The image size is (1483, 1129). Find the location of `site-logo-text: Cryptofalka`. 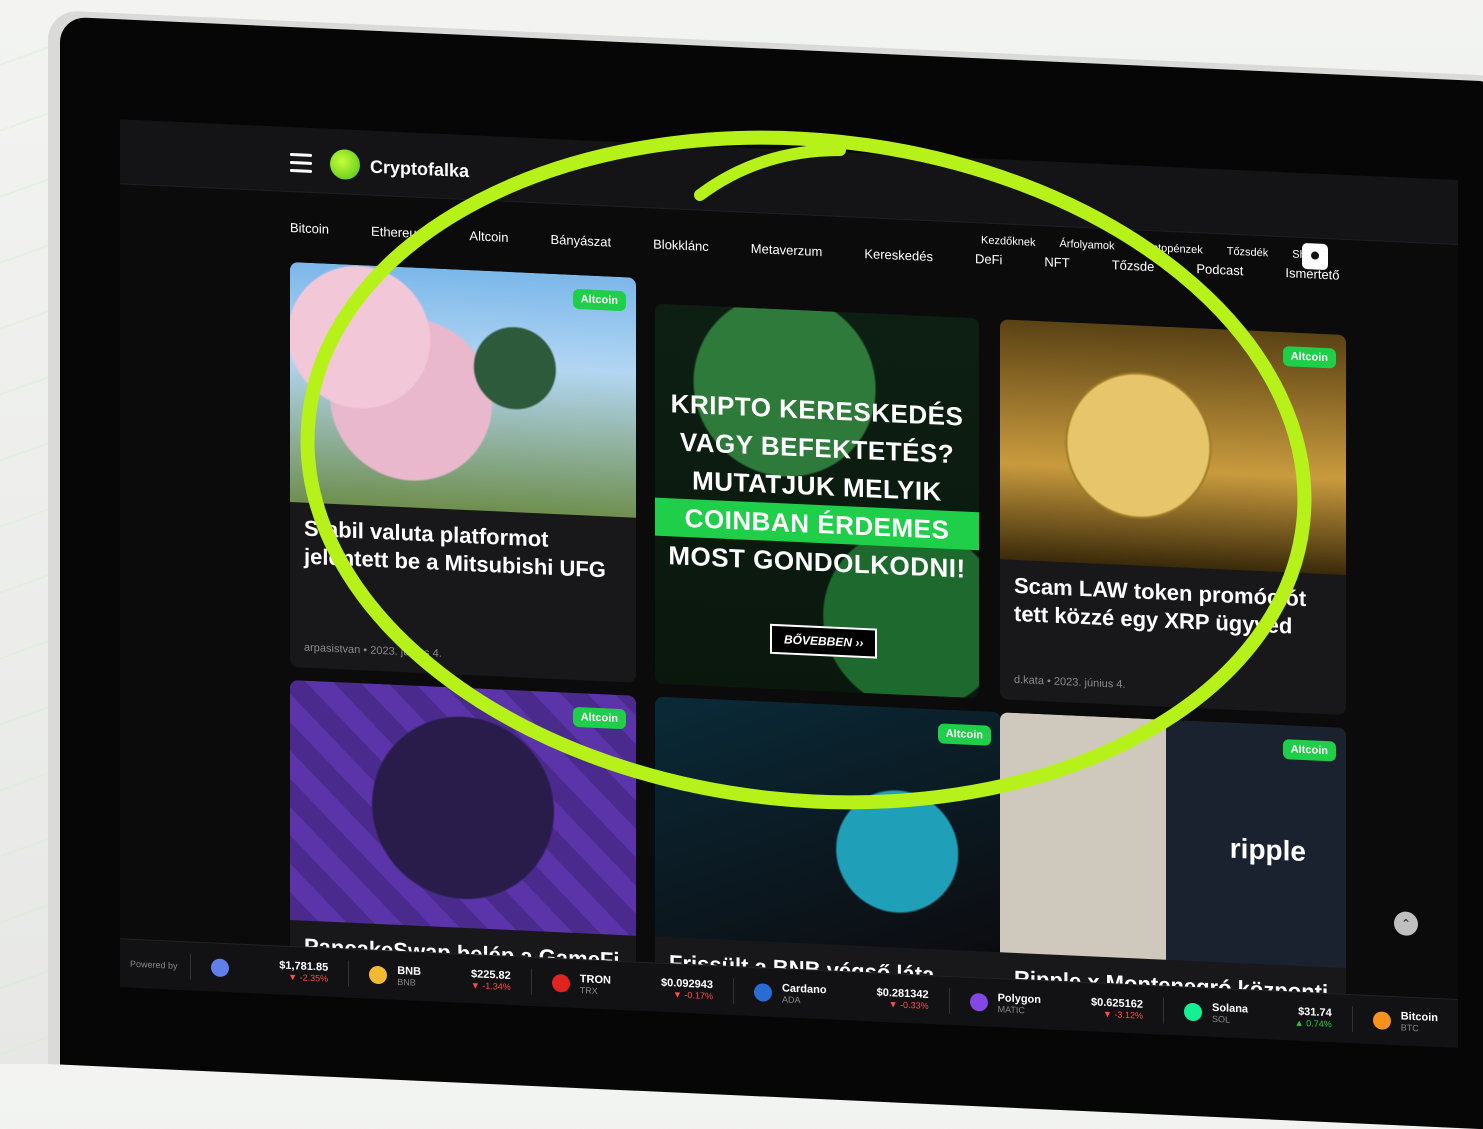

site-logo-text: Cryptofalka is located at coordinates (419, 169).